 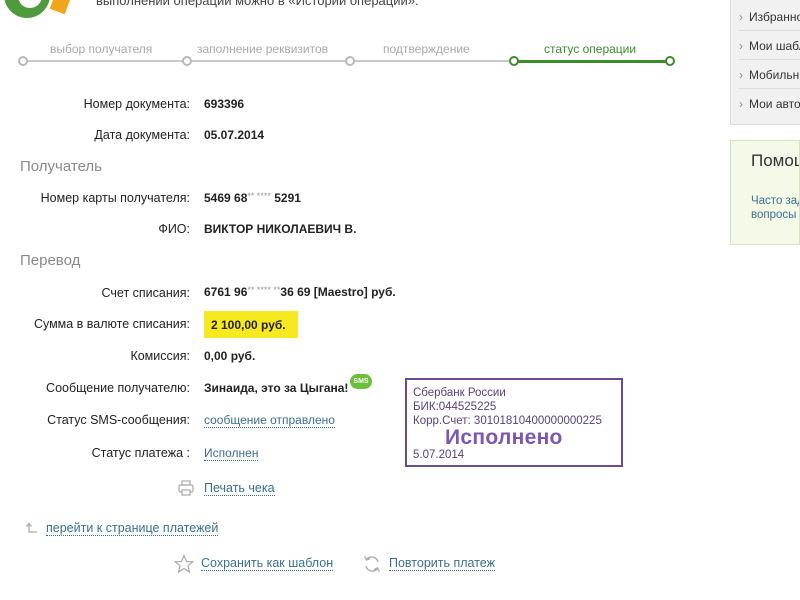 I want to click on debit-account-value: 6761 96** **** **36 69 [Maestro] руб., so click(x=300, y=292).